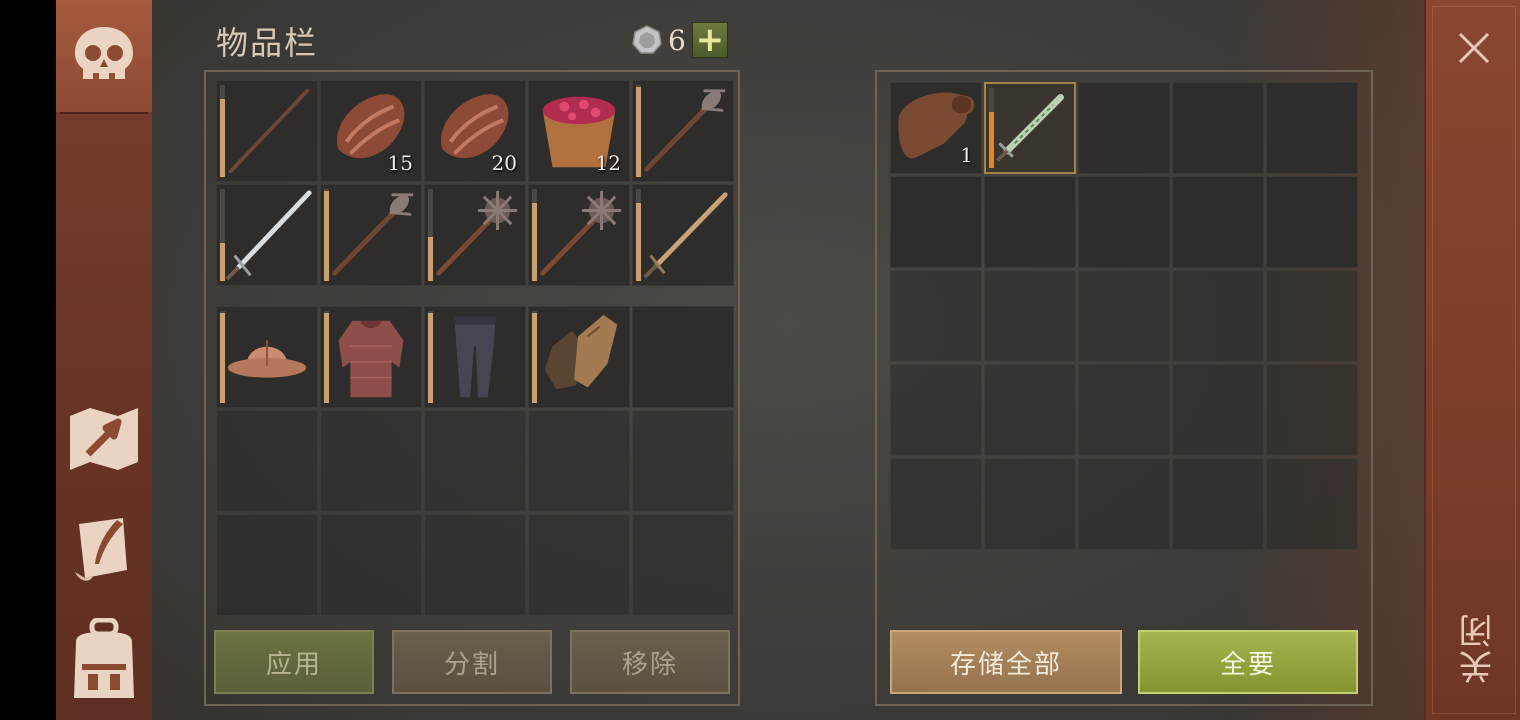 The height and width of the screenshot is (720, 1520). Describe the element at coordinates (1474, 48) in the screenshot. I see `close-icon` at that location.